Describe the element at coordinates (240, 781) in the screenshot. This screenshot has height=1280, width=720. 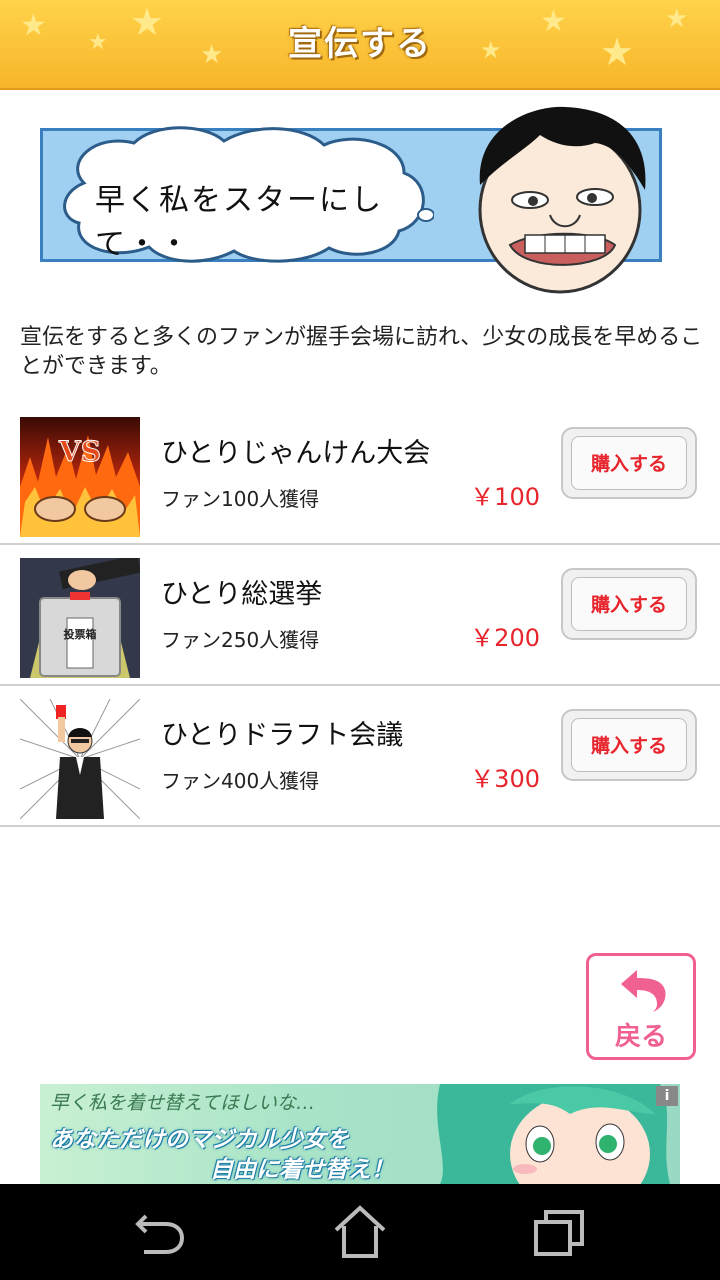
I see `item-fans: ファン400人獲得` at that location.